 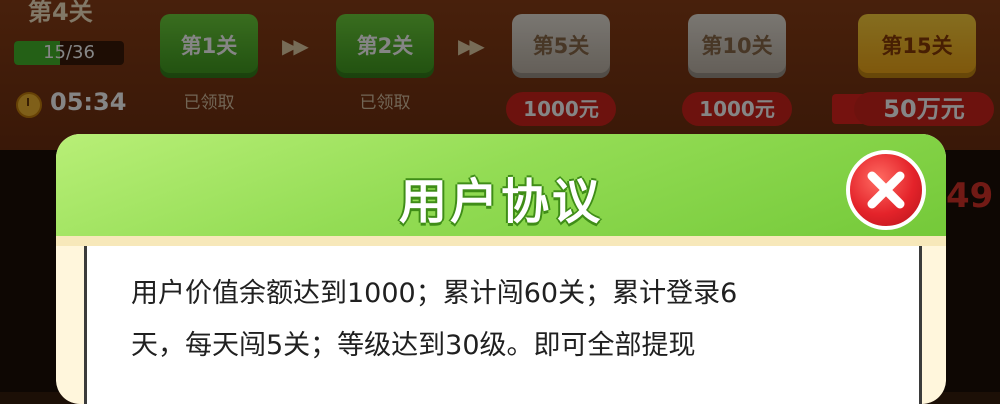 I want to click on agreement-line-1: 用户价值余额达到1000；累计闯60关；累计登录6, so click(x=434, y=293).